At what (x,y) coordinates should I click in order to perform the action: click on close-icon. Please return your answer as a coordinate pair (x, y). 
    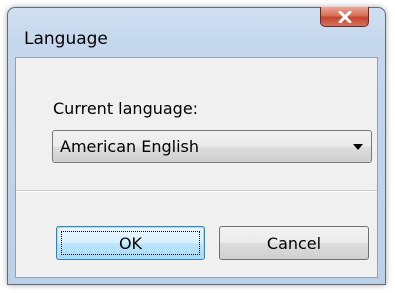
    Looking at the image, I should click on (344, 16).